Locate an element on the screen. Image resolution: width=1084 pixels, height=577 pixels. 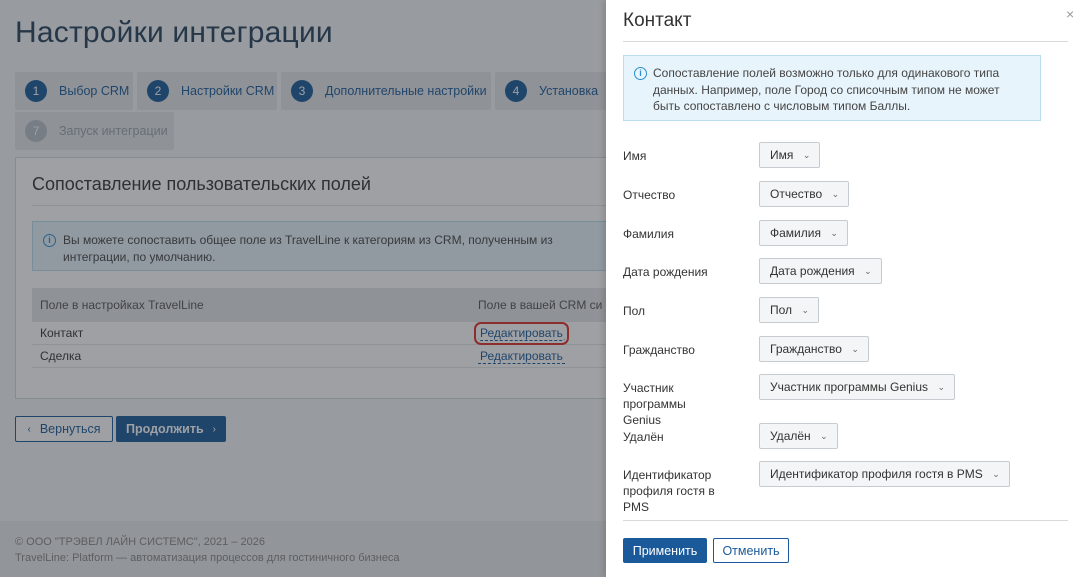
field-select-last-name: Фамилия ⌄ is located at coordinates (803, 233).